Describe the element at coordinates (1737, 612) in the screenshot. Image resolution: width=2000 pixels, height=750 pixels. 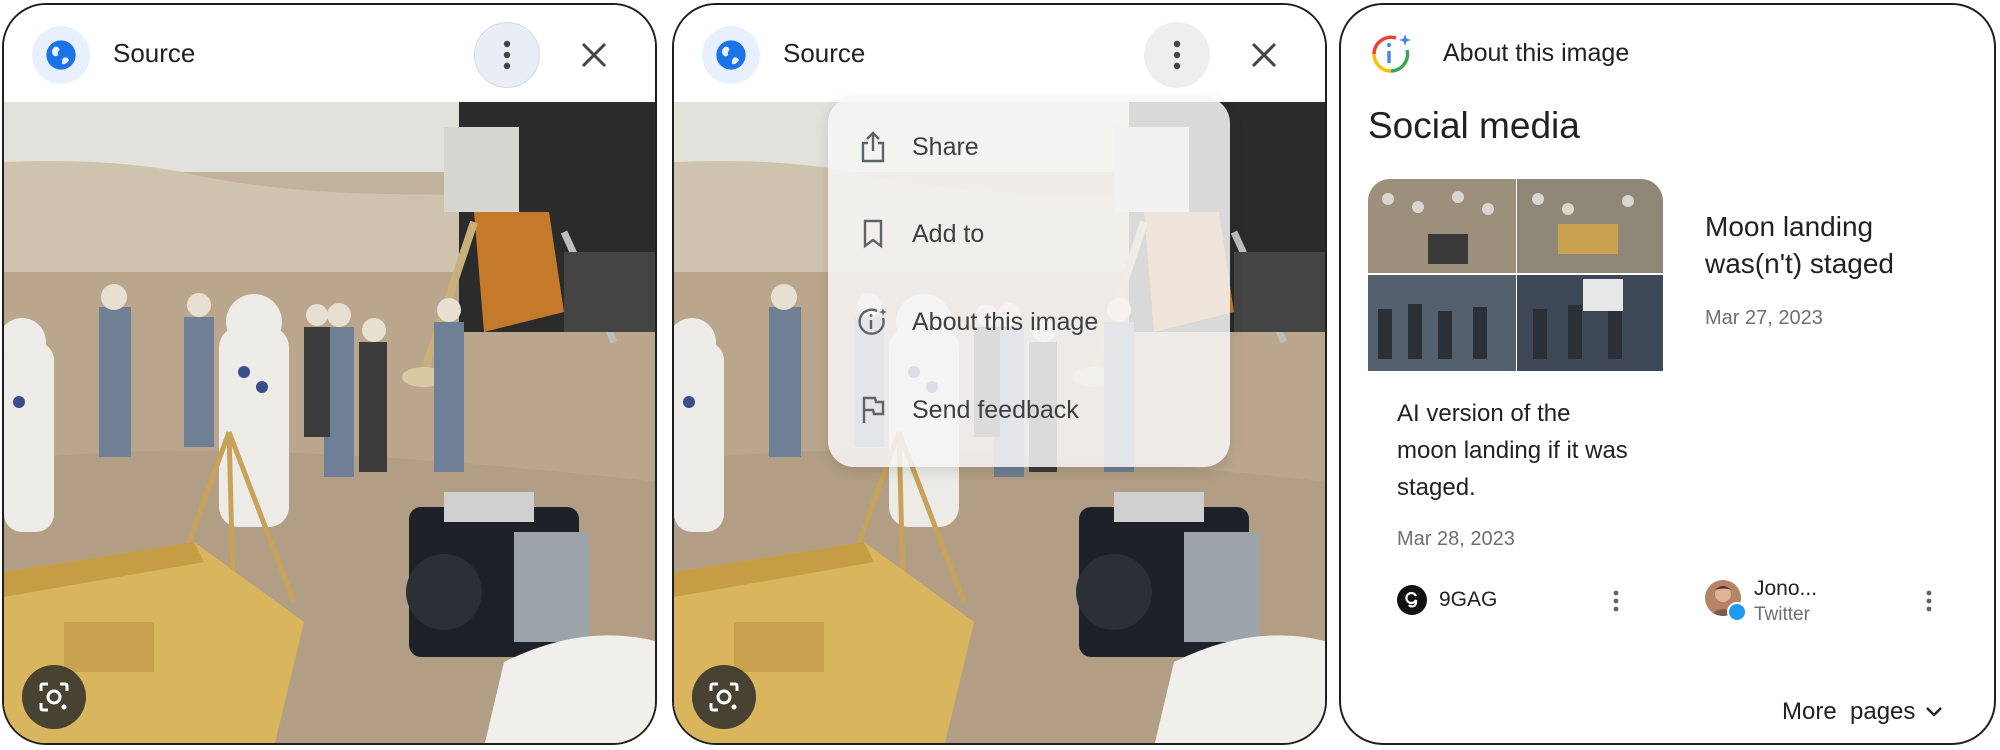
I see `twitter-icon` at that location.